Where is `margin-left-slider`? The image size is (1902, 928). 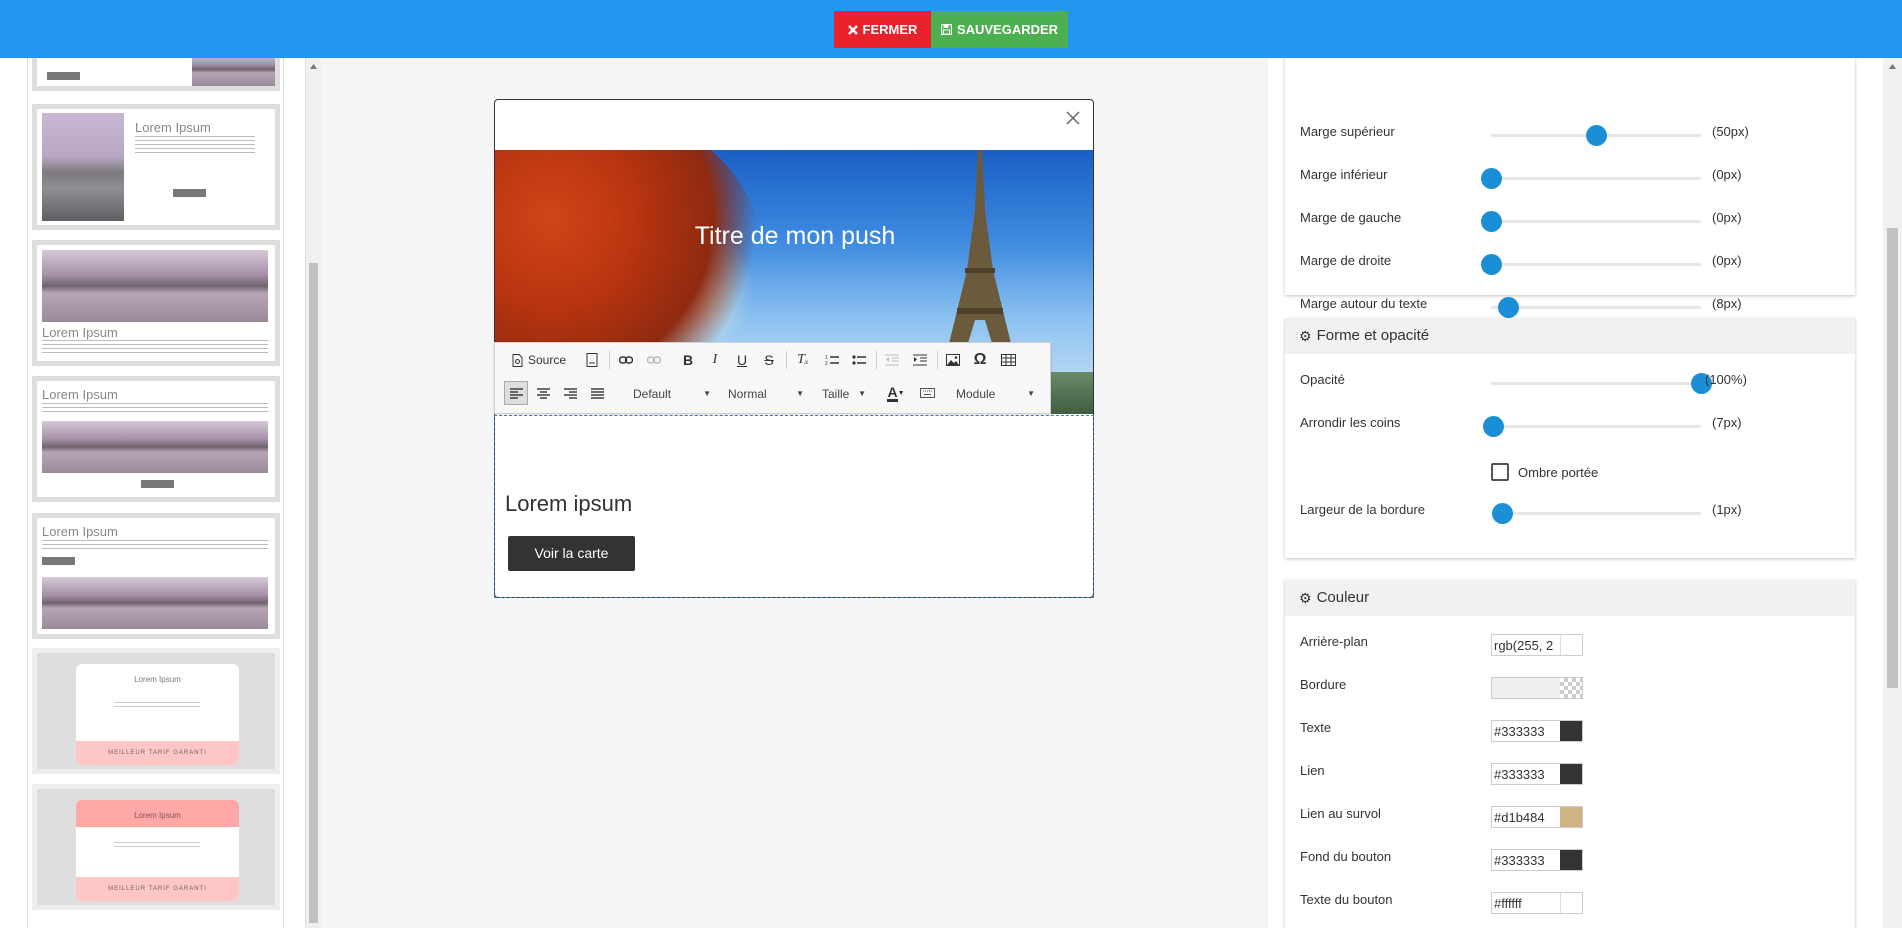 margin-left-slider is located at coordinates (1591, 221).